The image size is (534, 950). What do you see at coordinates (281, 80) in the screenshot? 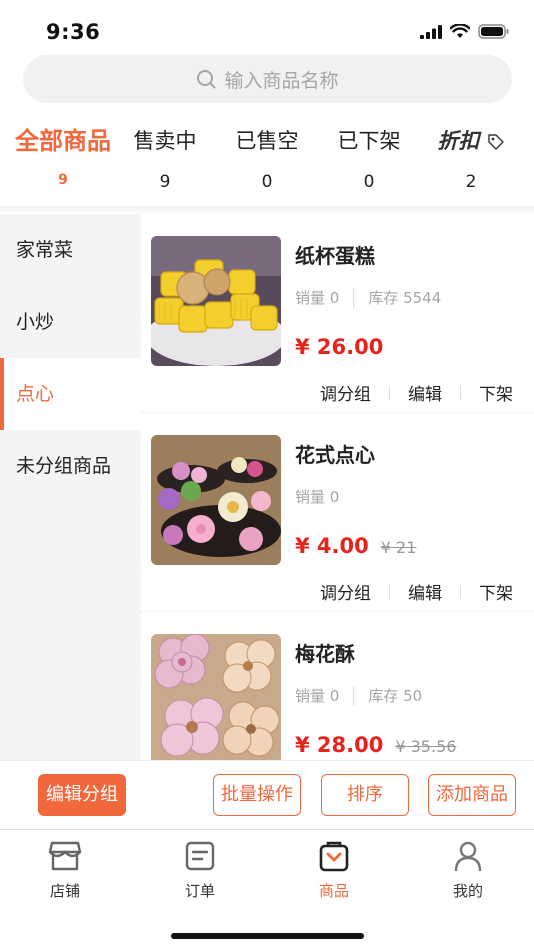
I see `search-placeholder: 输入商品名称` at bounding box center [281, 80].